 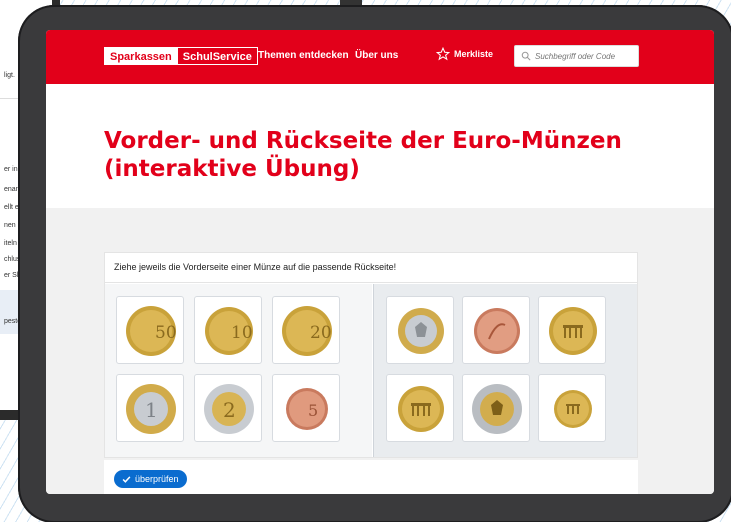 I want to click on coin-50-cent-icon: 50, so click(x=151, y=331).